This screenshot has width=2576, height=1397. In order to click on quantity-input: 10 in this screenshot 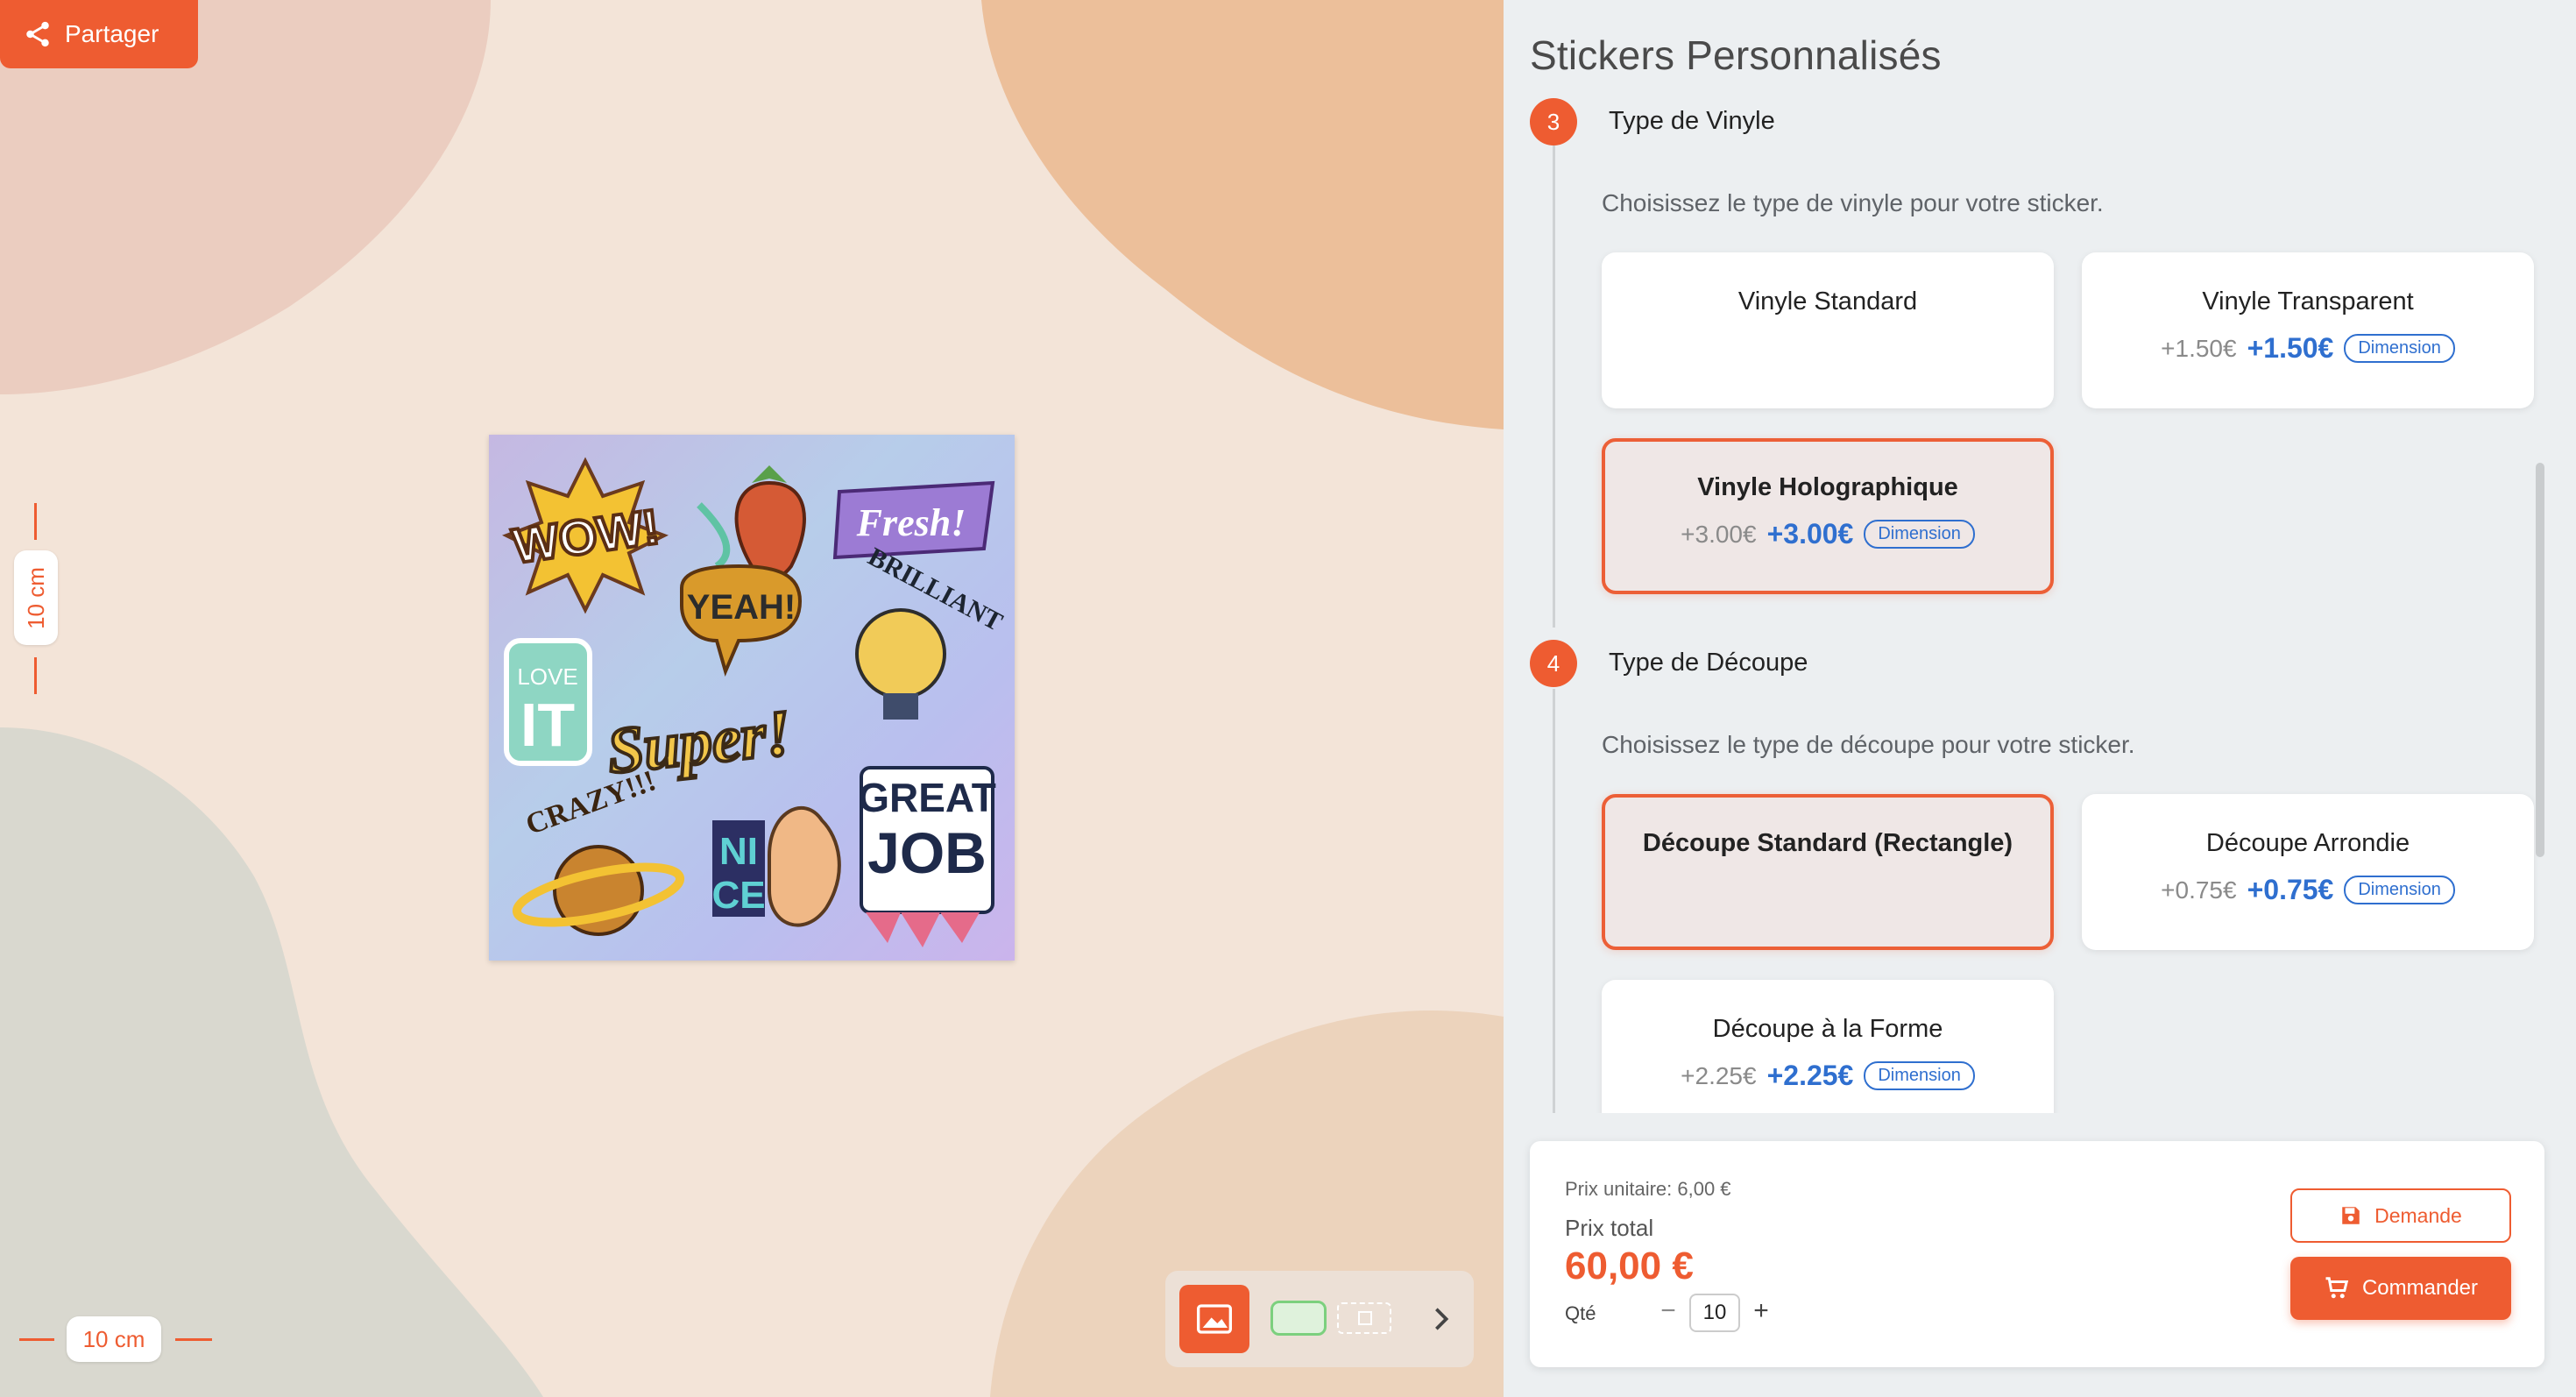, I will do `click(1714, 1313)`.